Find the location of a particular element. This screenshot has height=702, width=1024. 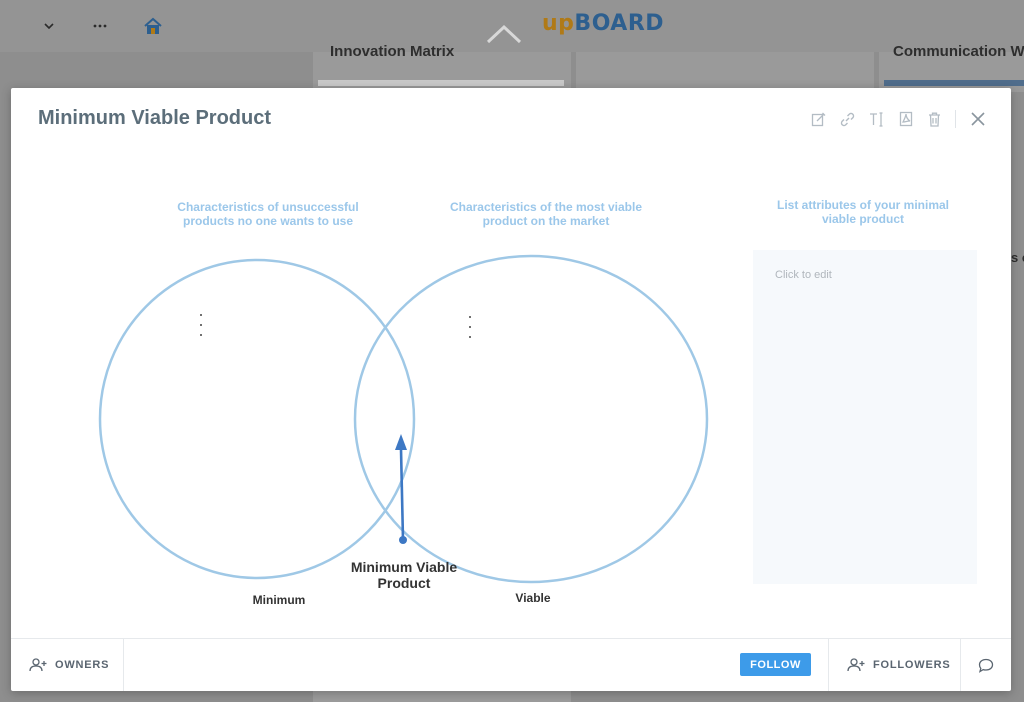

owners-label: OWNERS is located at coordinates (82, 665).